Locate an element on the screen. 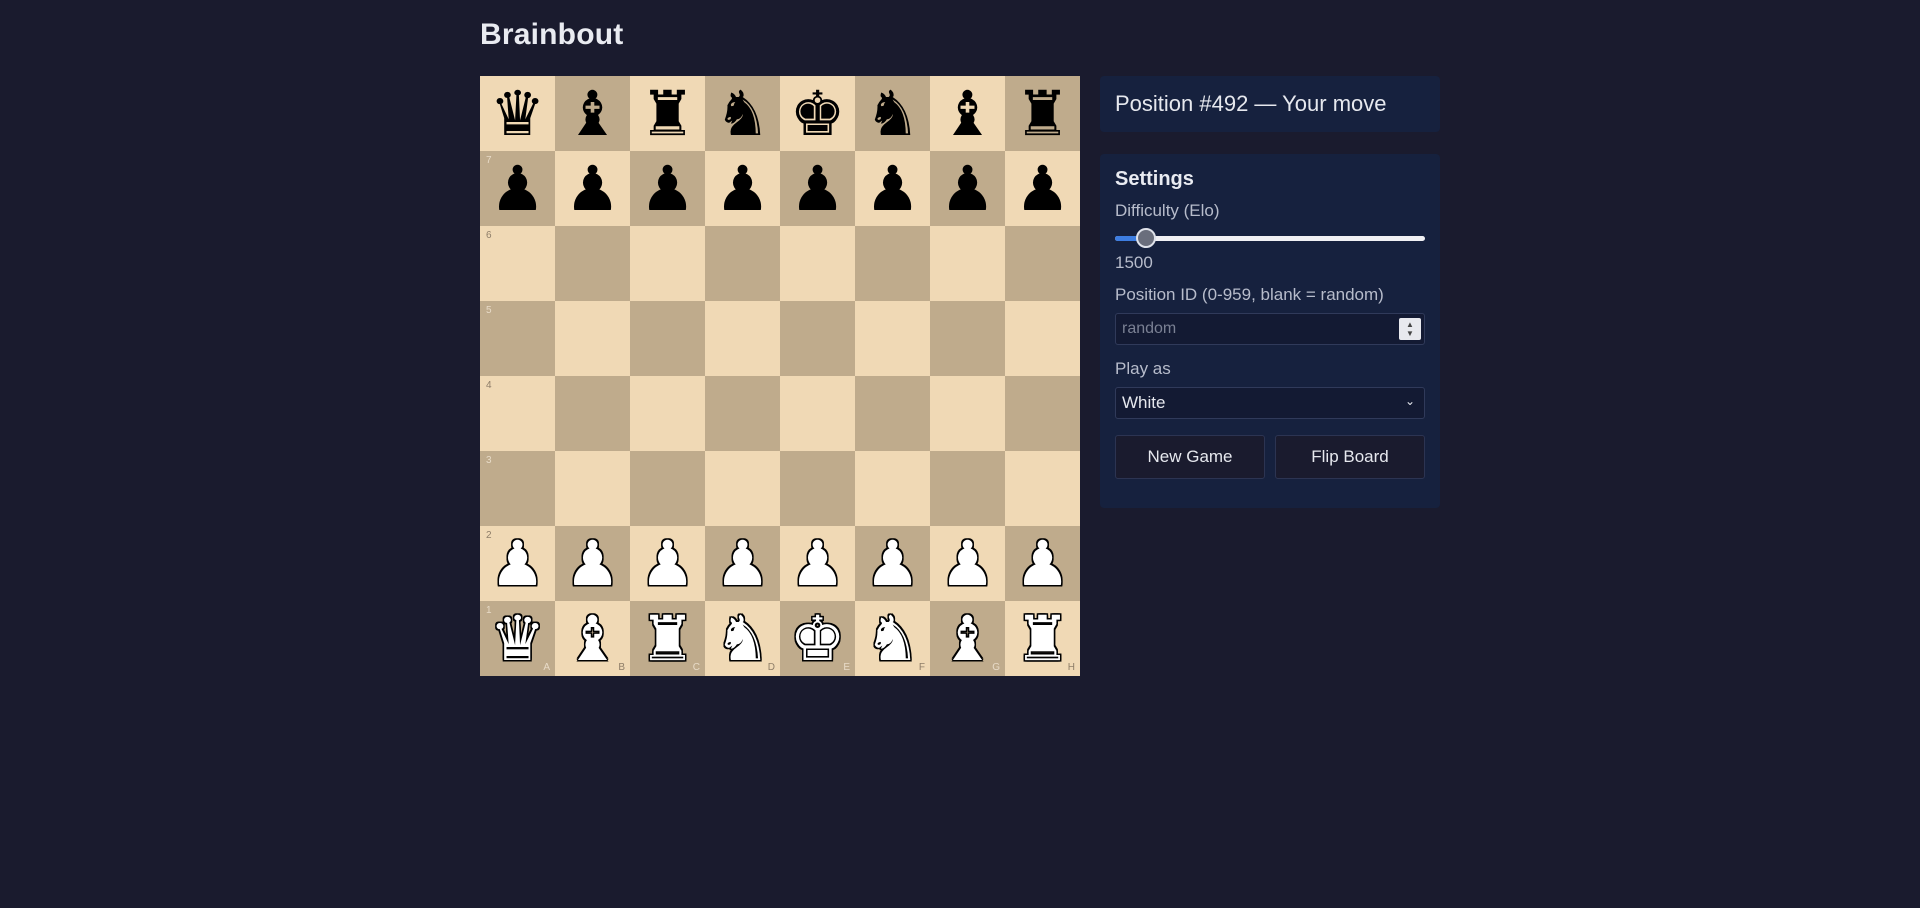 The image size is (1920, 908). board-square: ♟ 2 is located at coordinates (517, 563).